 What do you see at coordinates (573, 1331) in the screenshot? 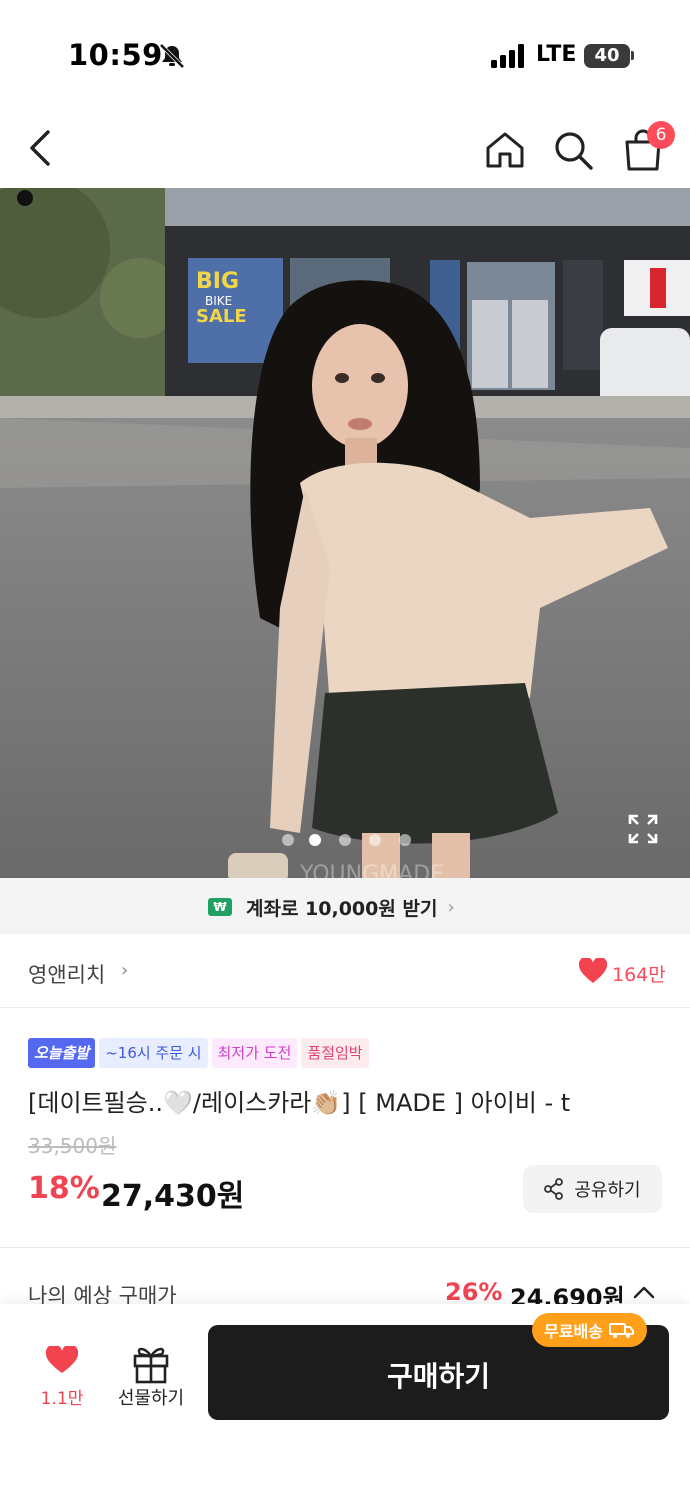
I see `free-shipping-text: 무료배송` at bounding box center [573, 1331].